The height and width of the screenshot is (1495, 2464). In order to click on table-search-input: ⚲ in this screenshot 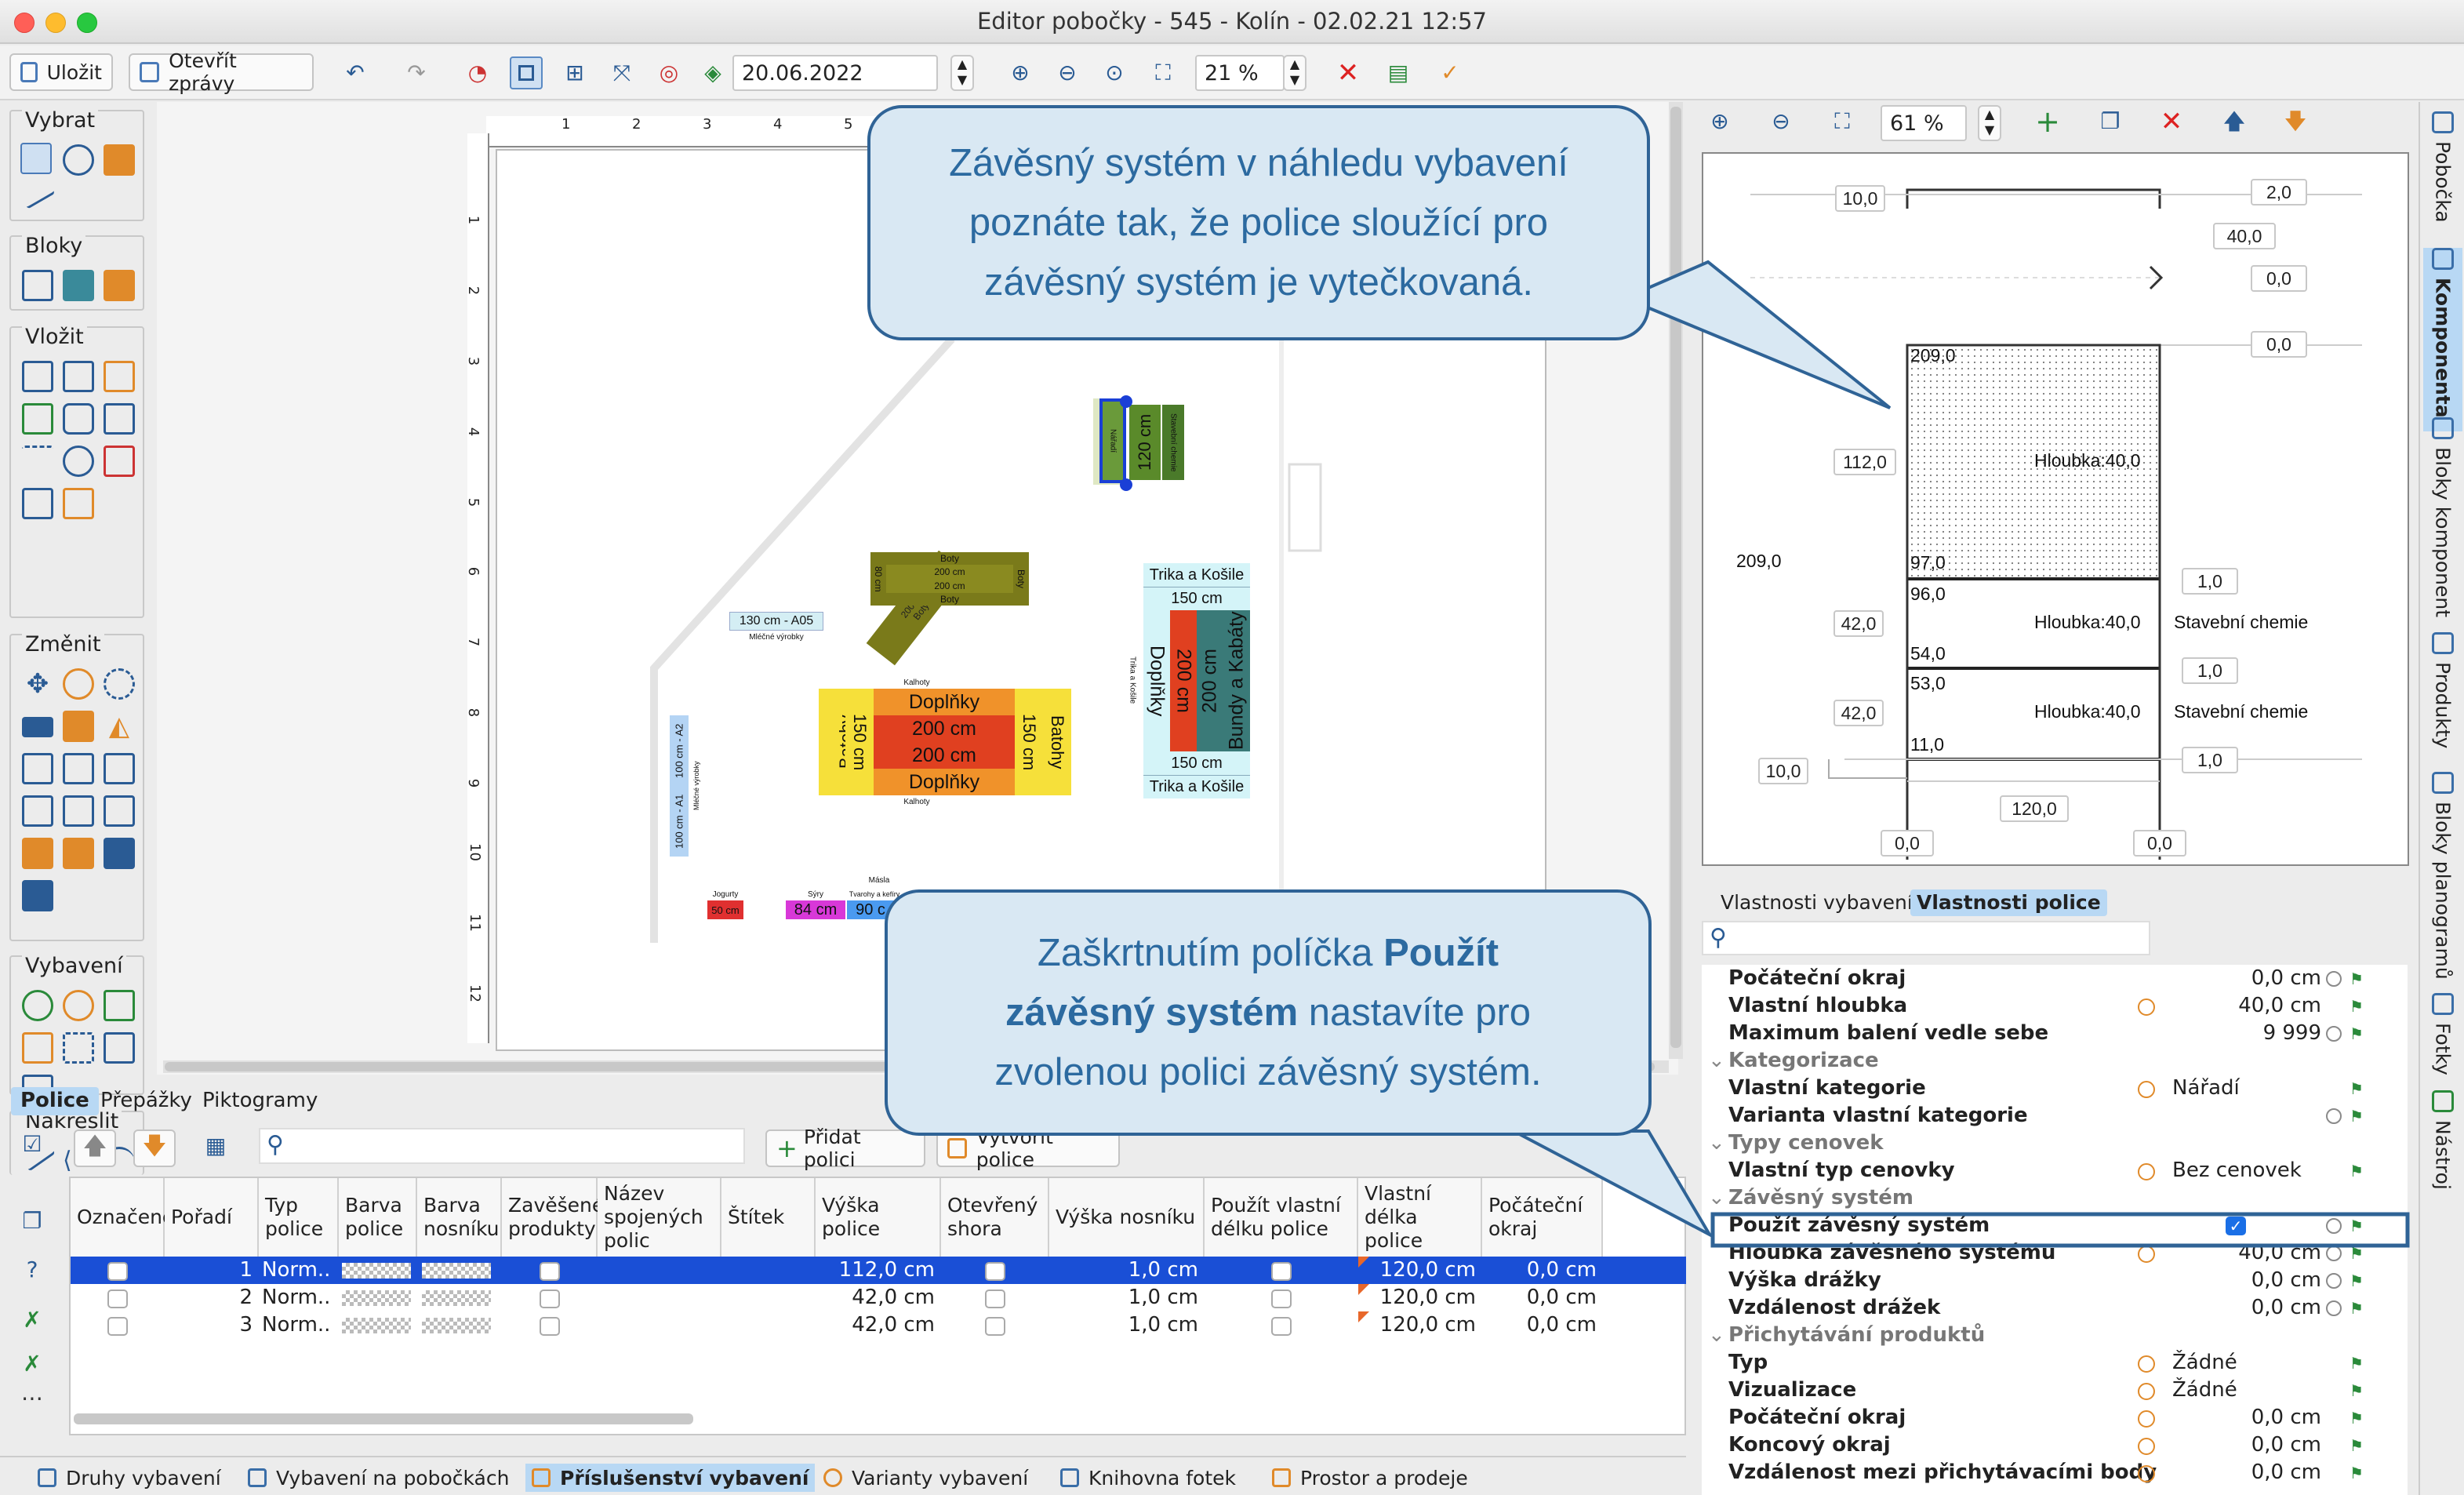, I will do `click(502, 1146)`.